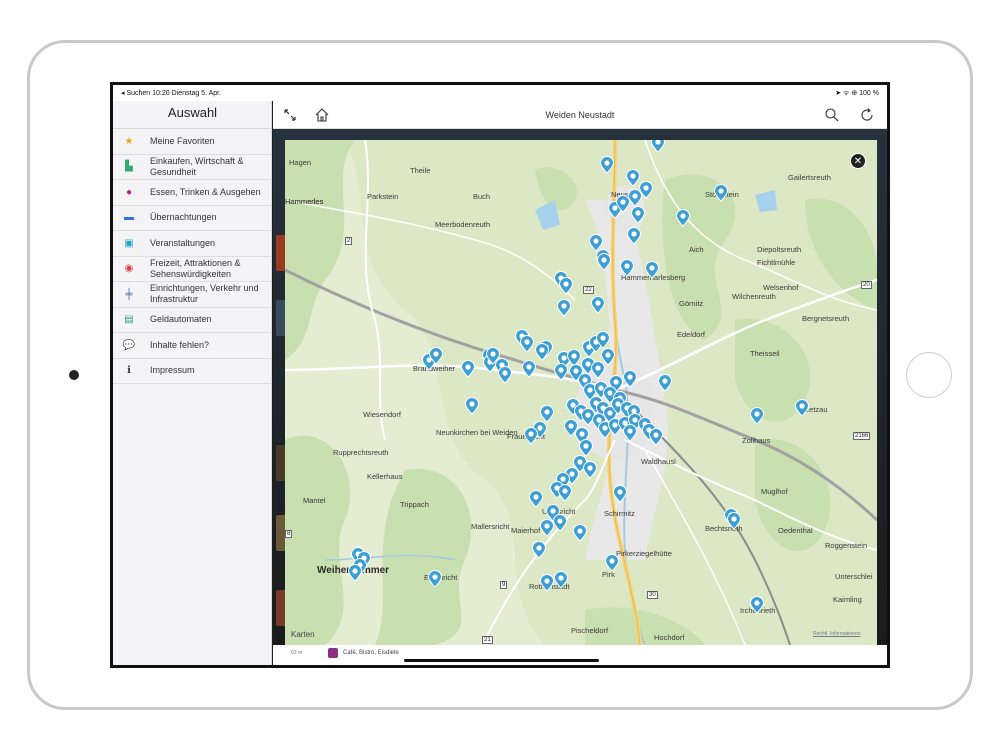 The width and height of the screenshot is (1000, 750). Describe the element at coordinates (619, 513) in the screenshot. I see `place-label: Schirmitz` at that location.